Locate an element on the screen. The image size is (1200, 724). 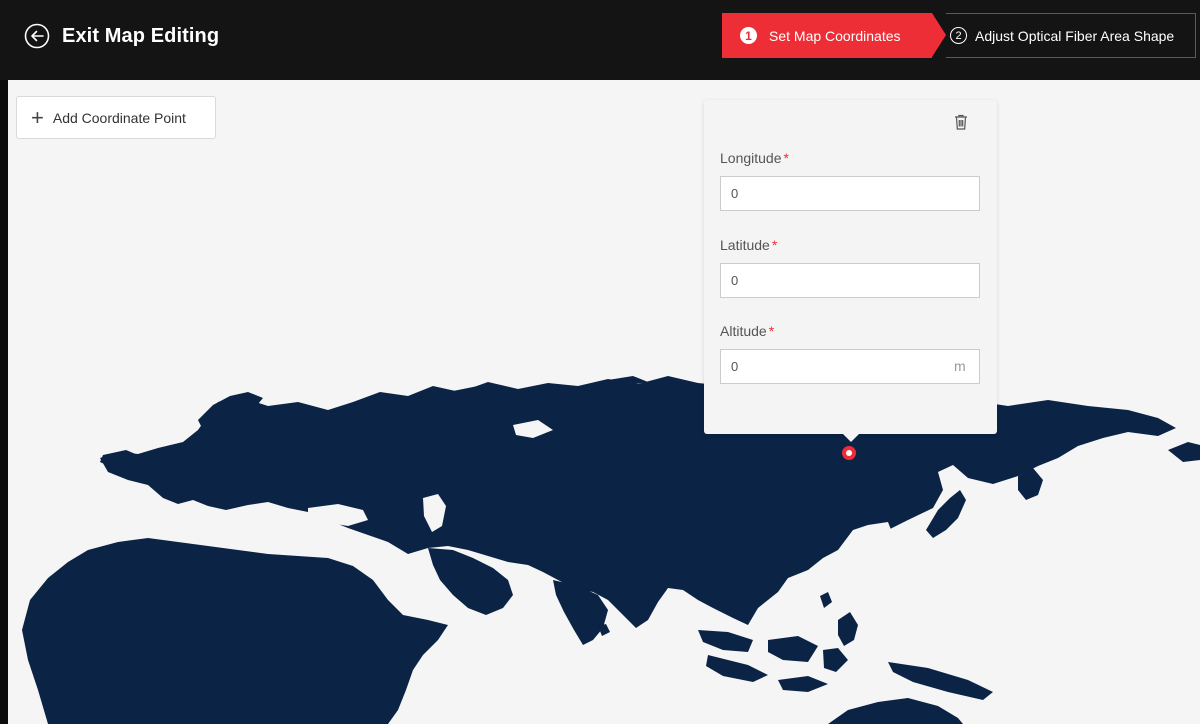
step-set-map-coordinates: 1 Set Map Coordinates is located at coordinates (827, 35).